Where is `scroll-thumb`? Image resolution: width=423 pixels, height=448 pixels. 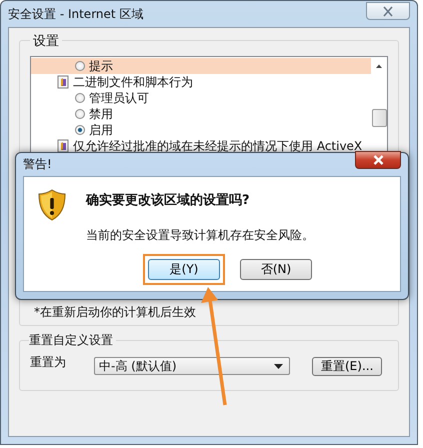
scroll-thumb is located at coordinates (379, 118).